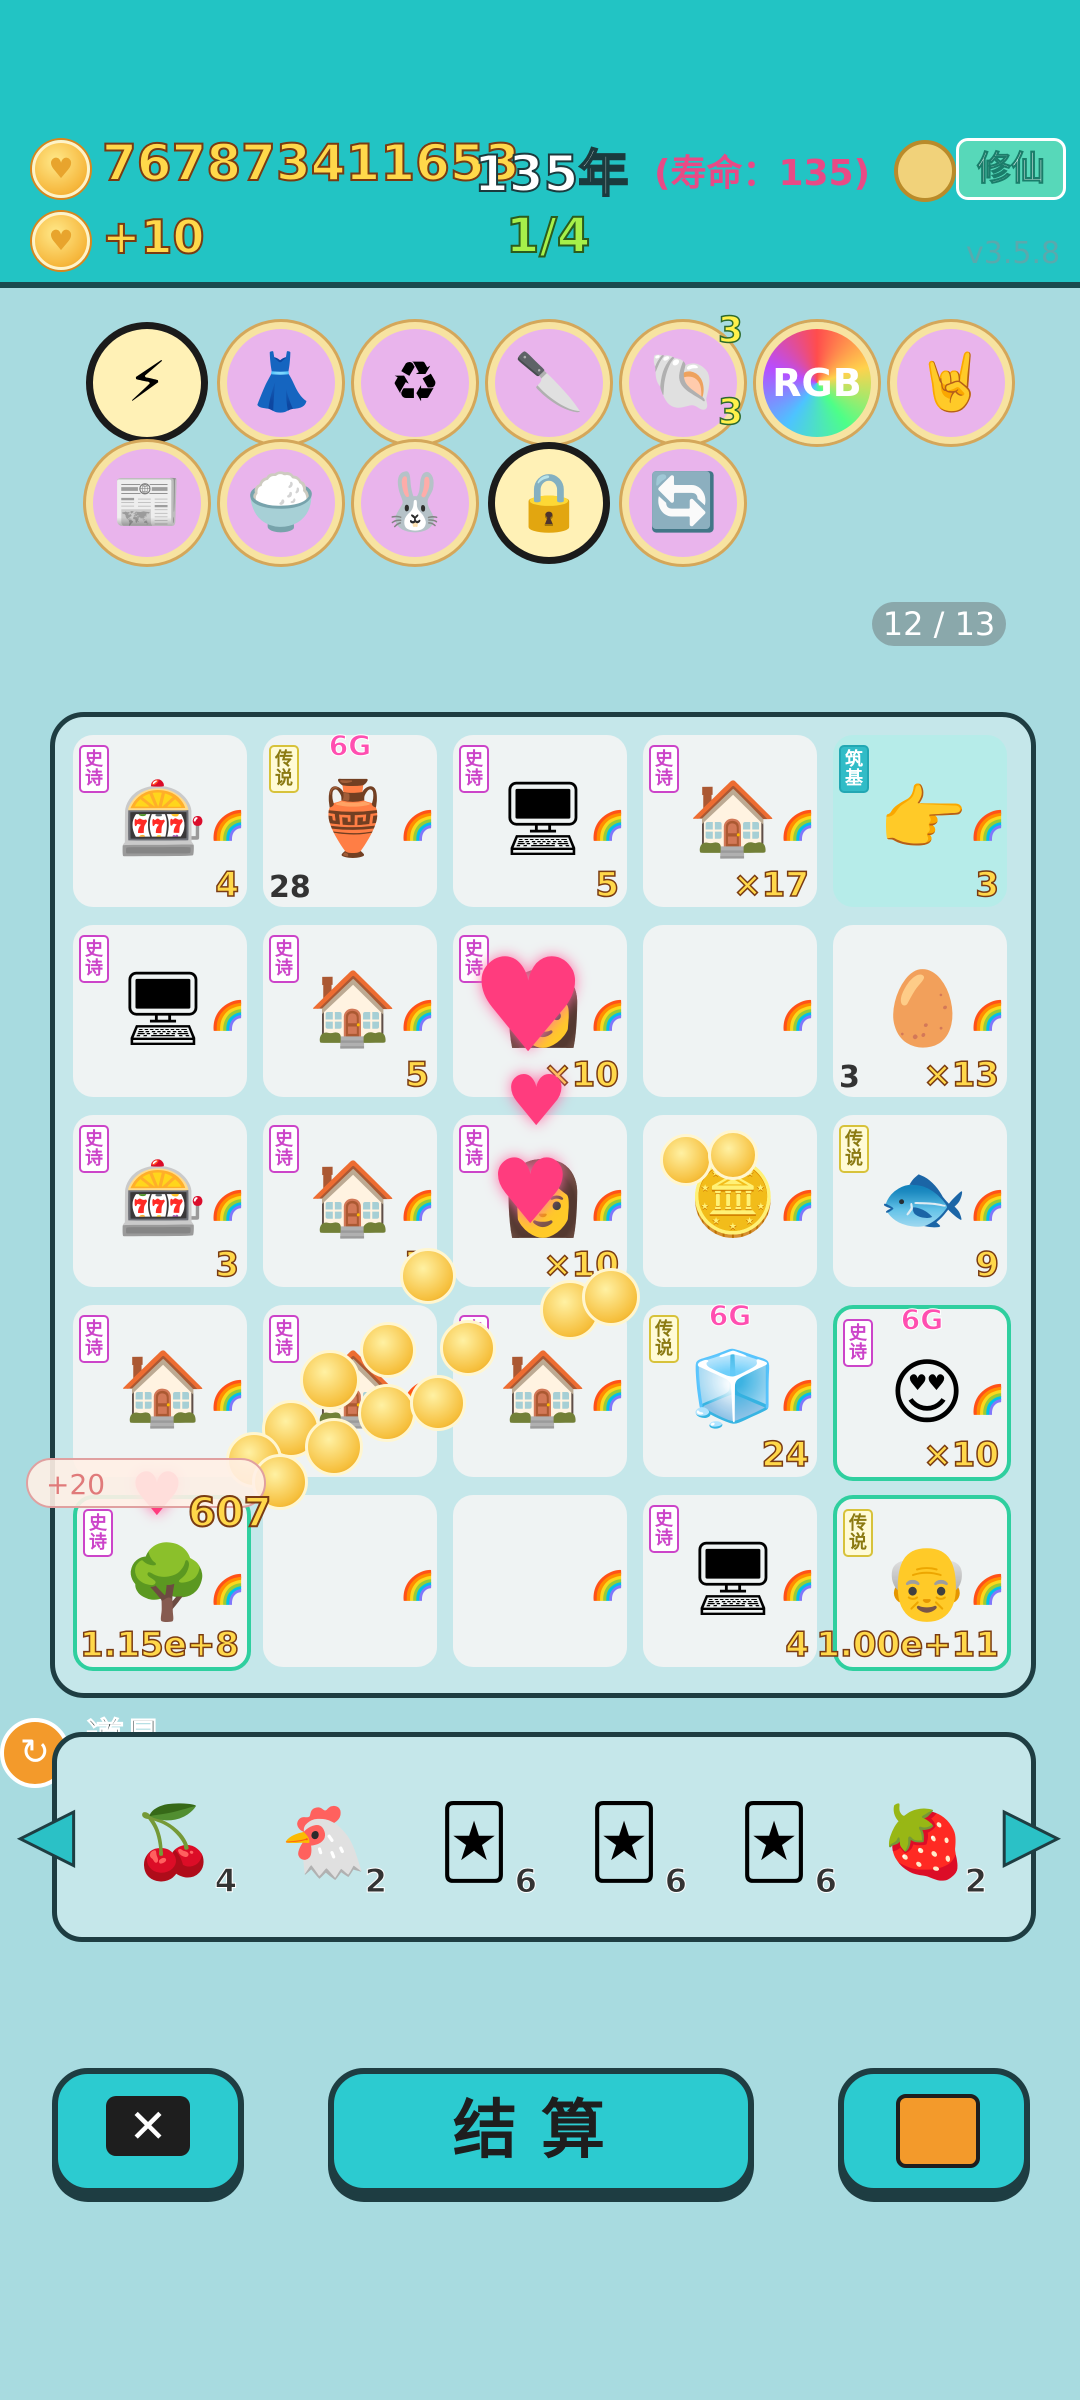 Image resolution: width=1080 pixels, height=2400 pixels. I want to click on level-label: 6G, so click(730, 1316).